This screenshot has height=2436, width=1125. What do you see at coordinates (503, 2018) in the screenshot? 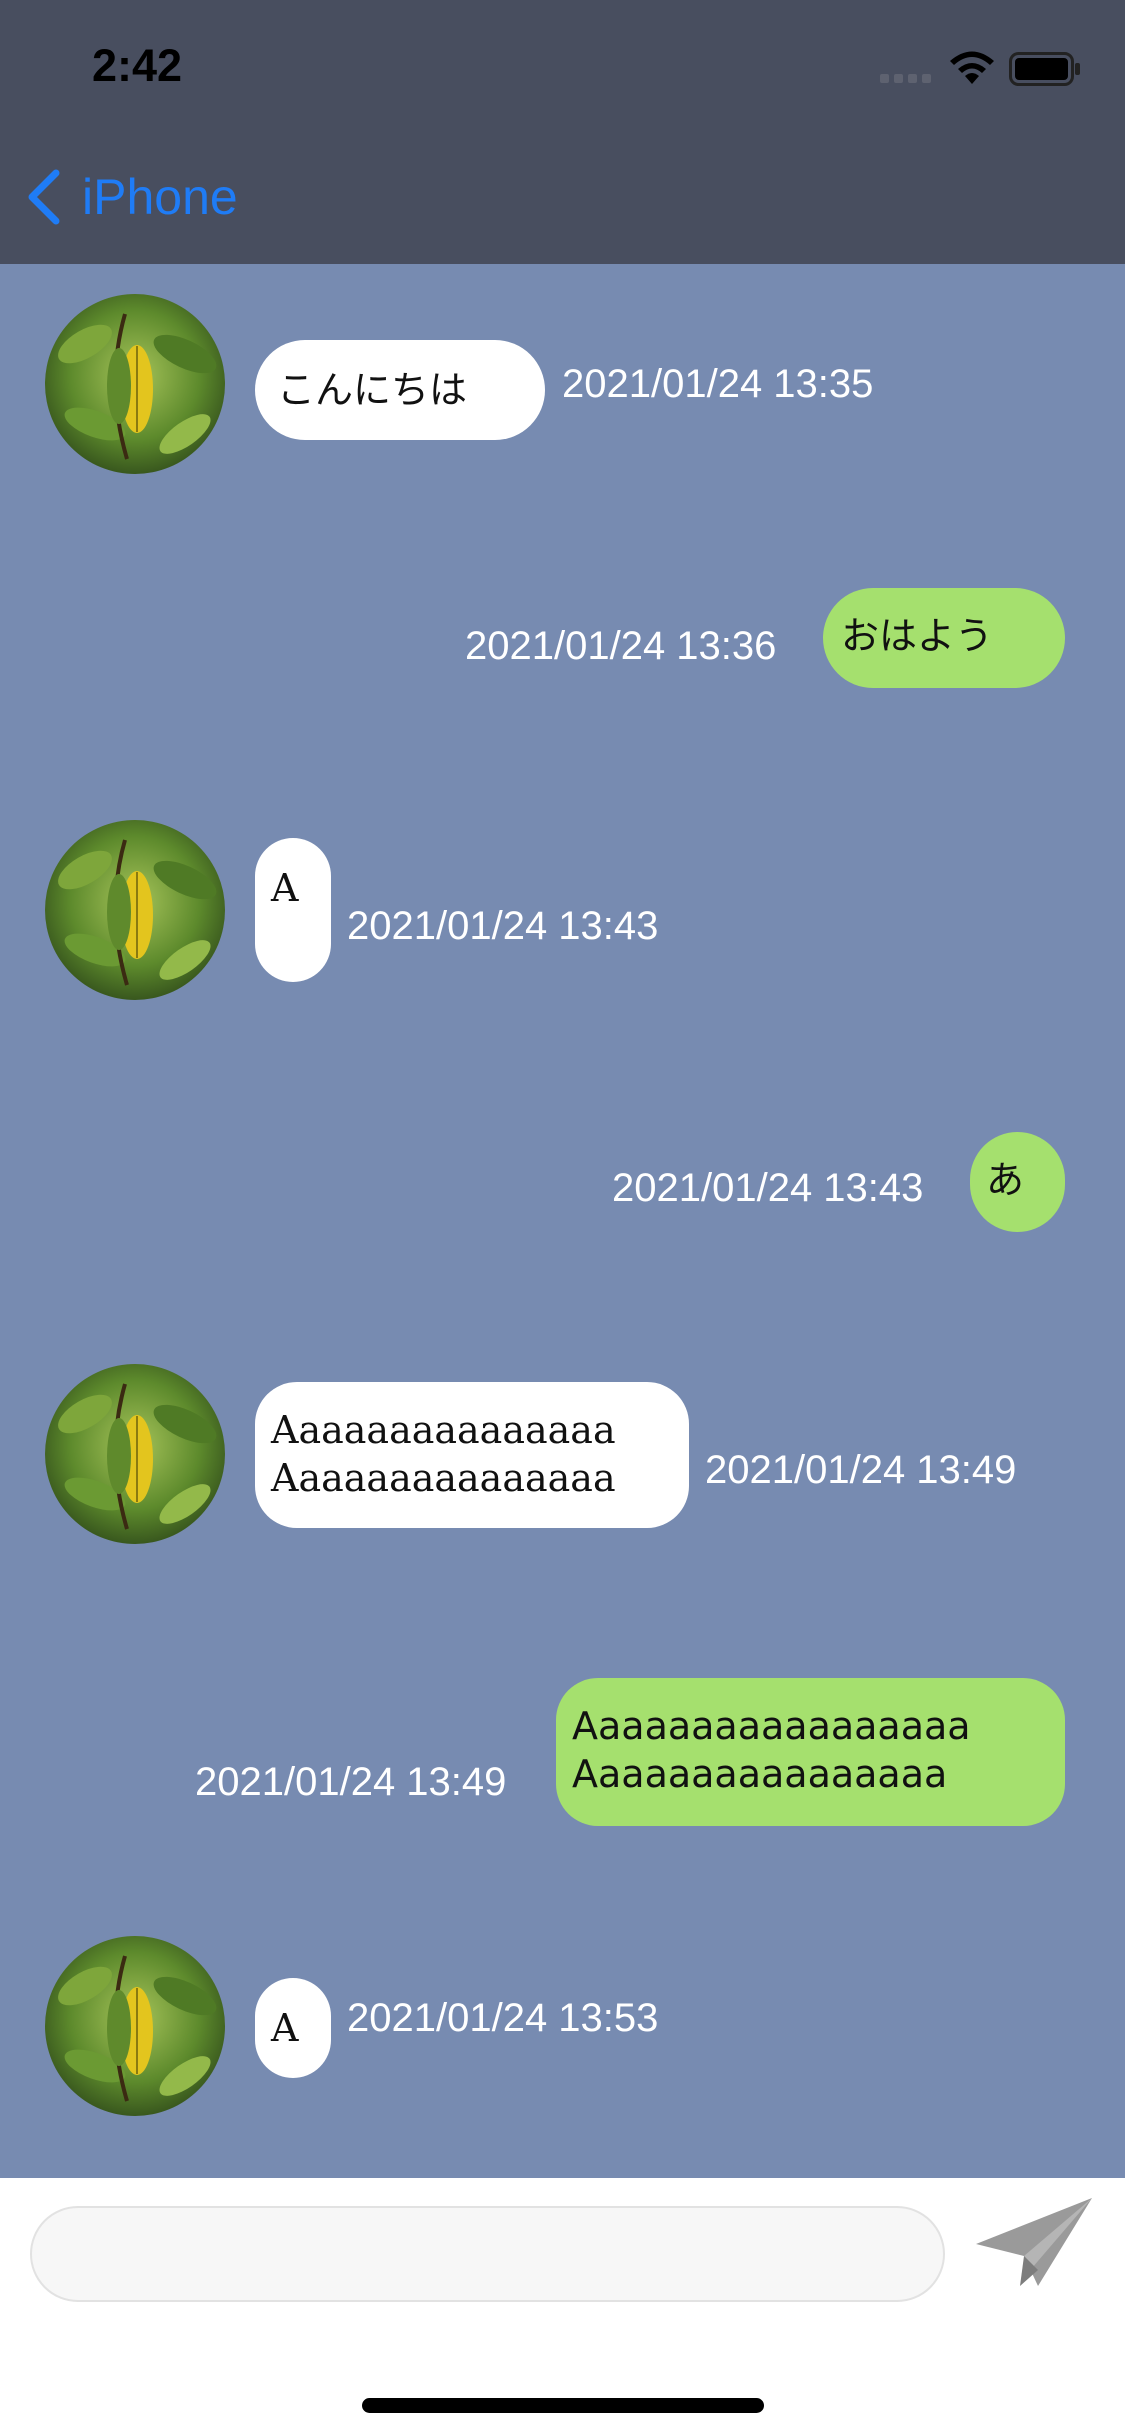
I see `message-timestamp: 2021/01/24 13:53` at bounding box center [503, 2018].